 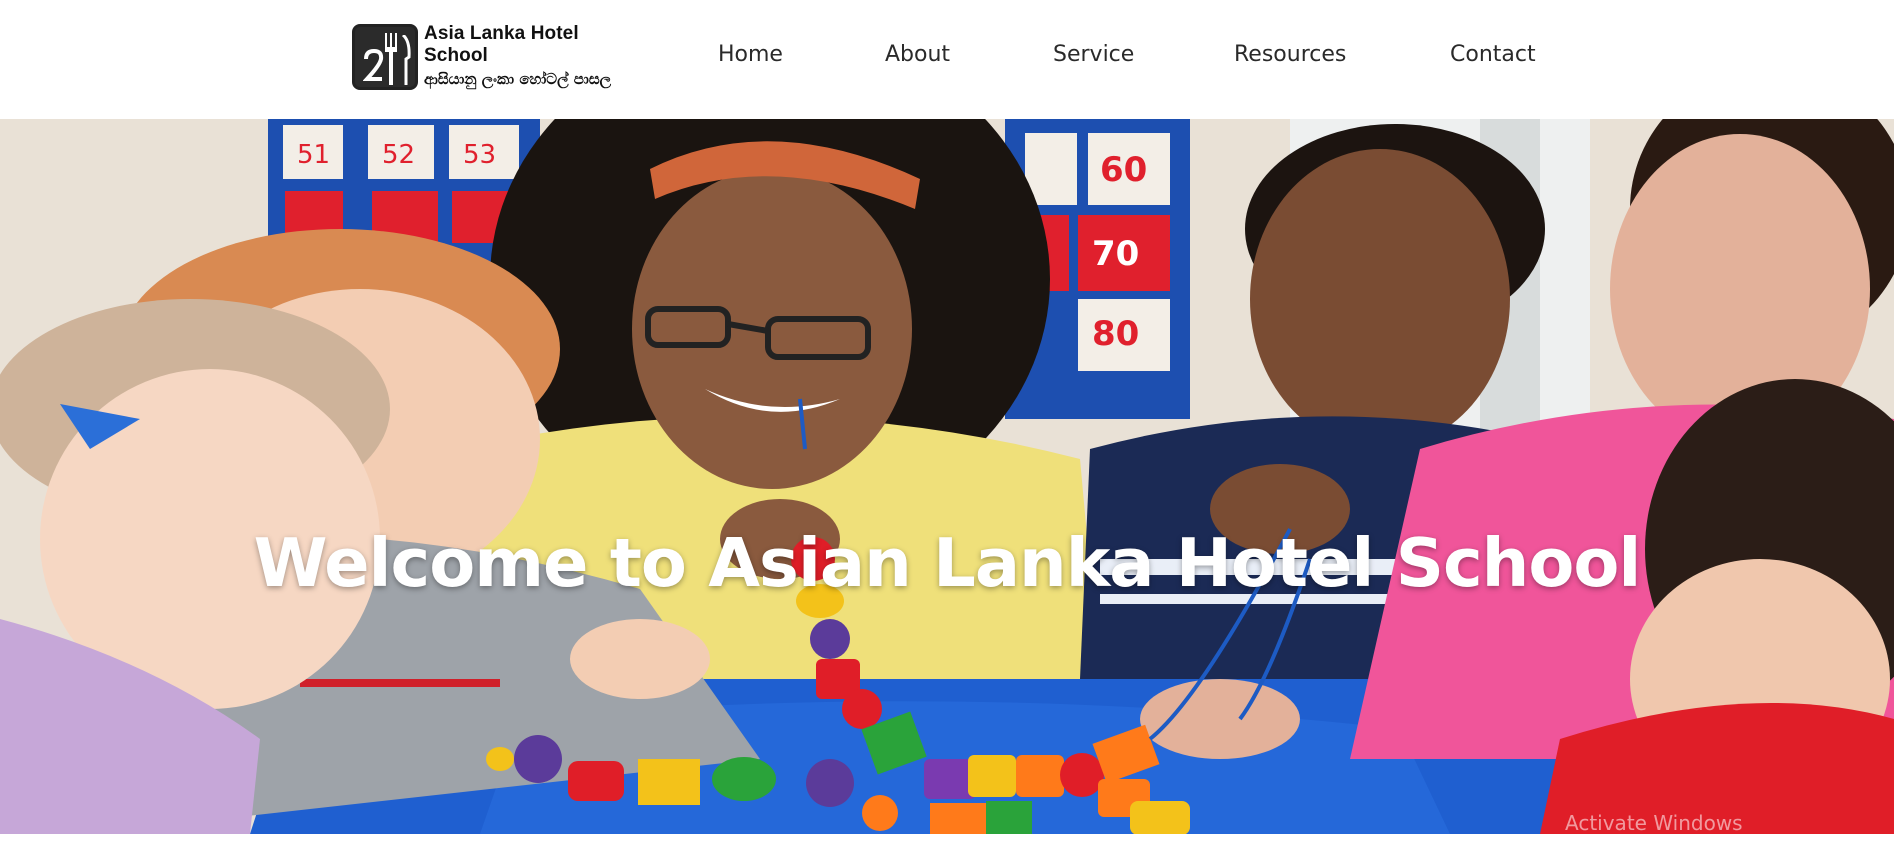 What do you see at coordinates (1654, 823) in the screenshot?
I see `activate-windows-watermark: Activate Windows` at bounding box center [1654, 823].